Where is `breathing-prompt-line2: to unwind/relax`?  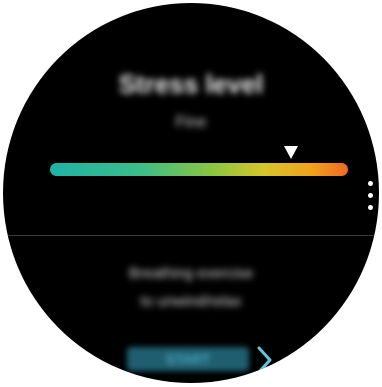
breathing-prompt-line2: to unwind/relax is located at coordinates (191, 301).